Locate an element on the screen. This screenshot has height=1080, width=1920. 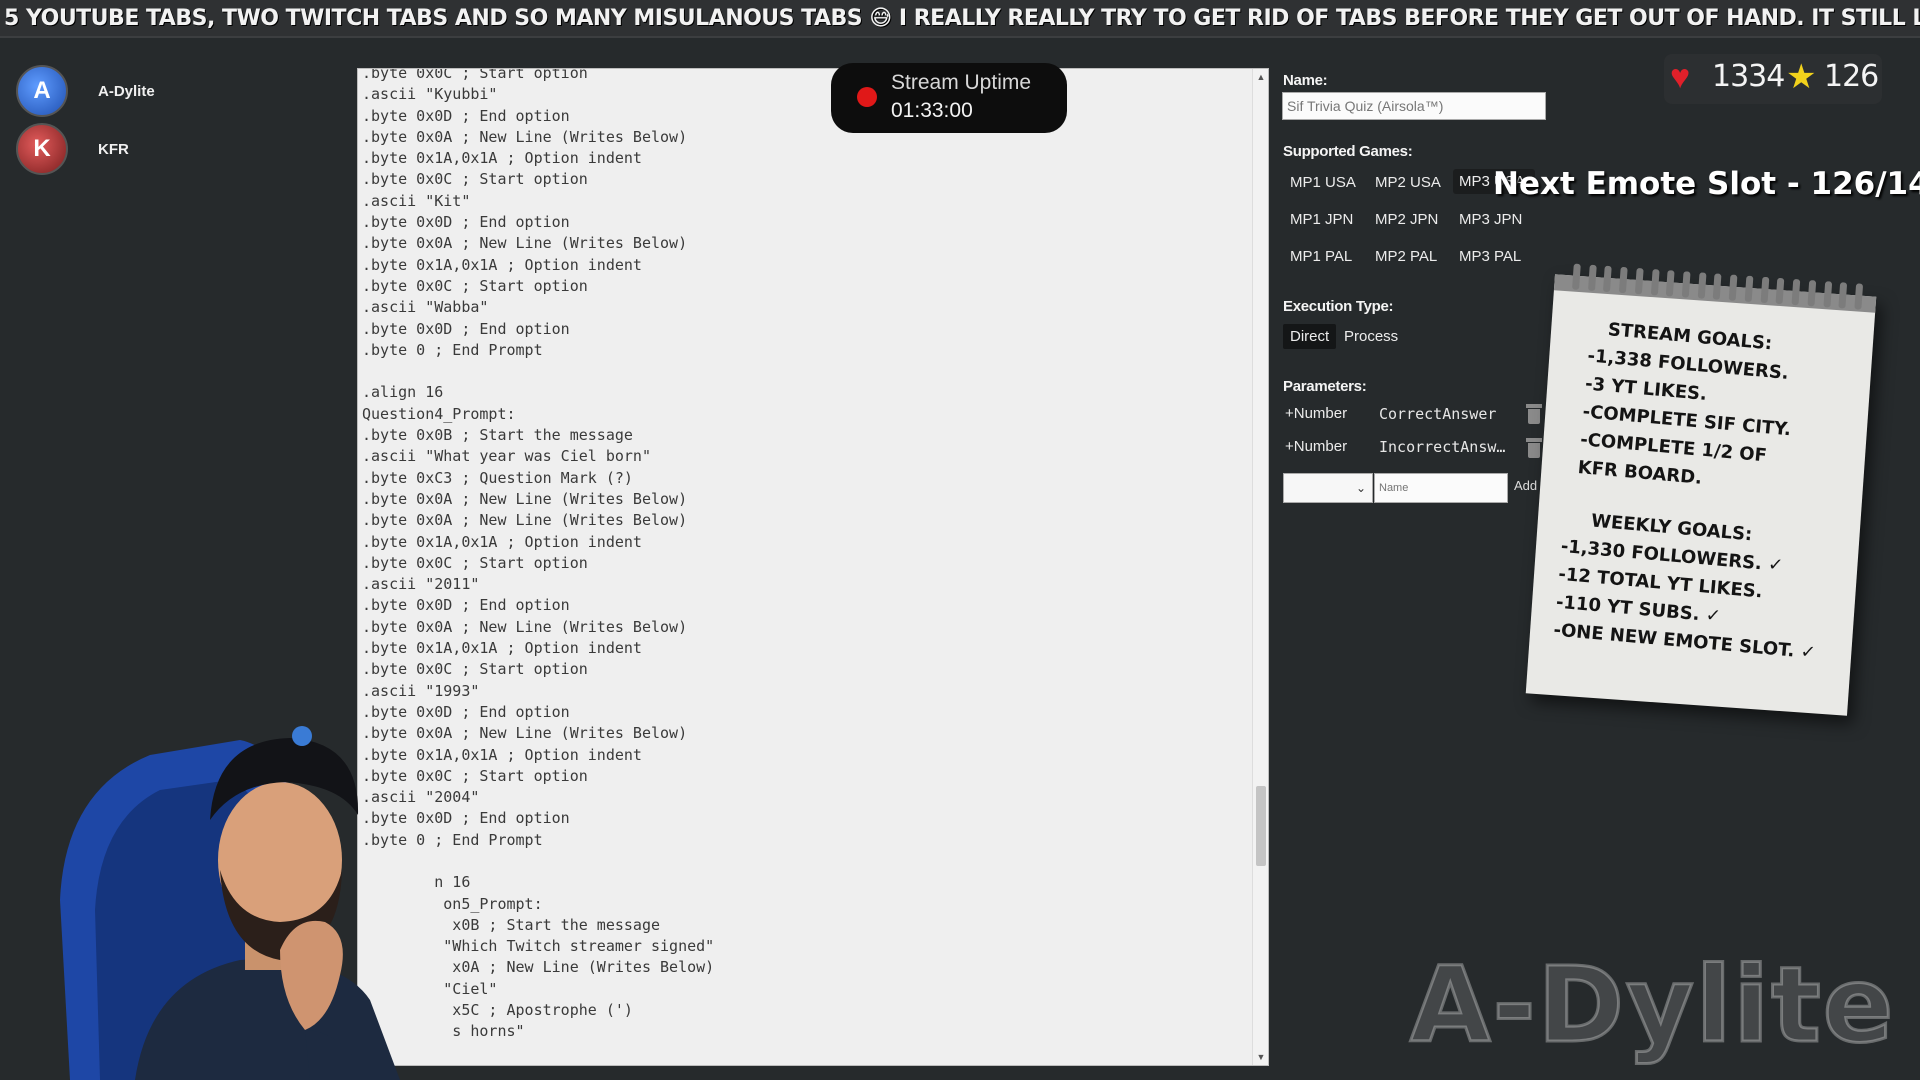
user-name: KFR is located at coordinates (113, 149).